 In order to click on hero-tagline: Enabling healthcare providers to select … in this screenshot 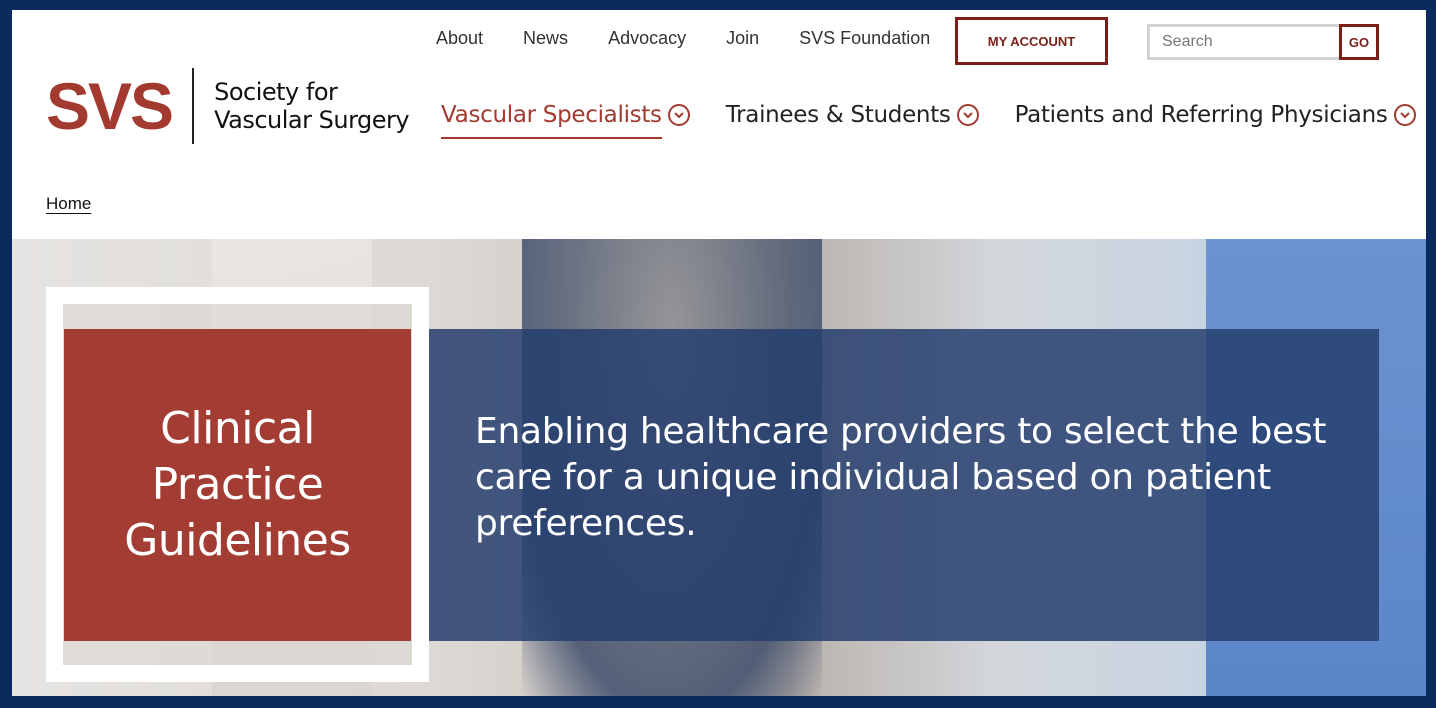, I will do `click(901, 477)`.